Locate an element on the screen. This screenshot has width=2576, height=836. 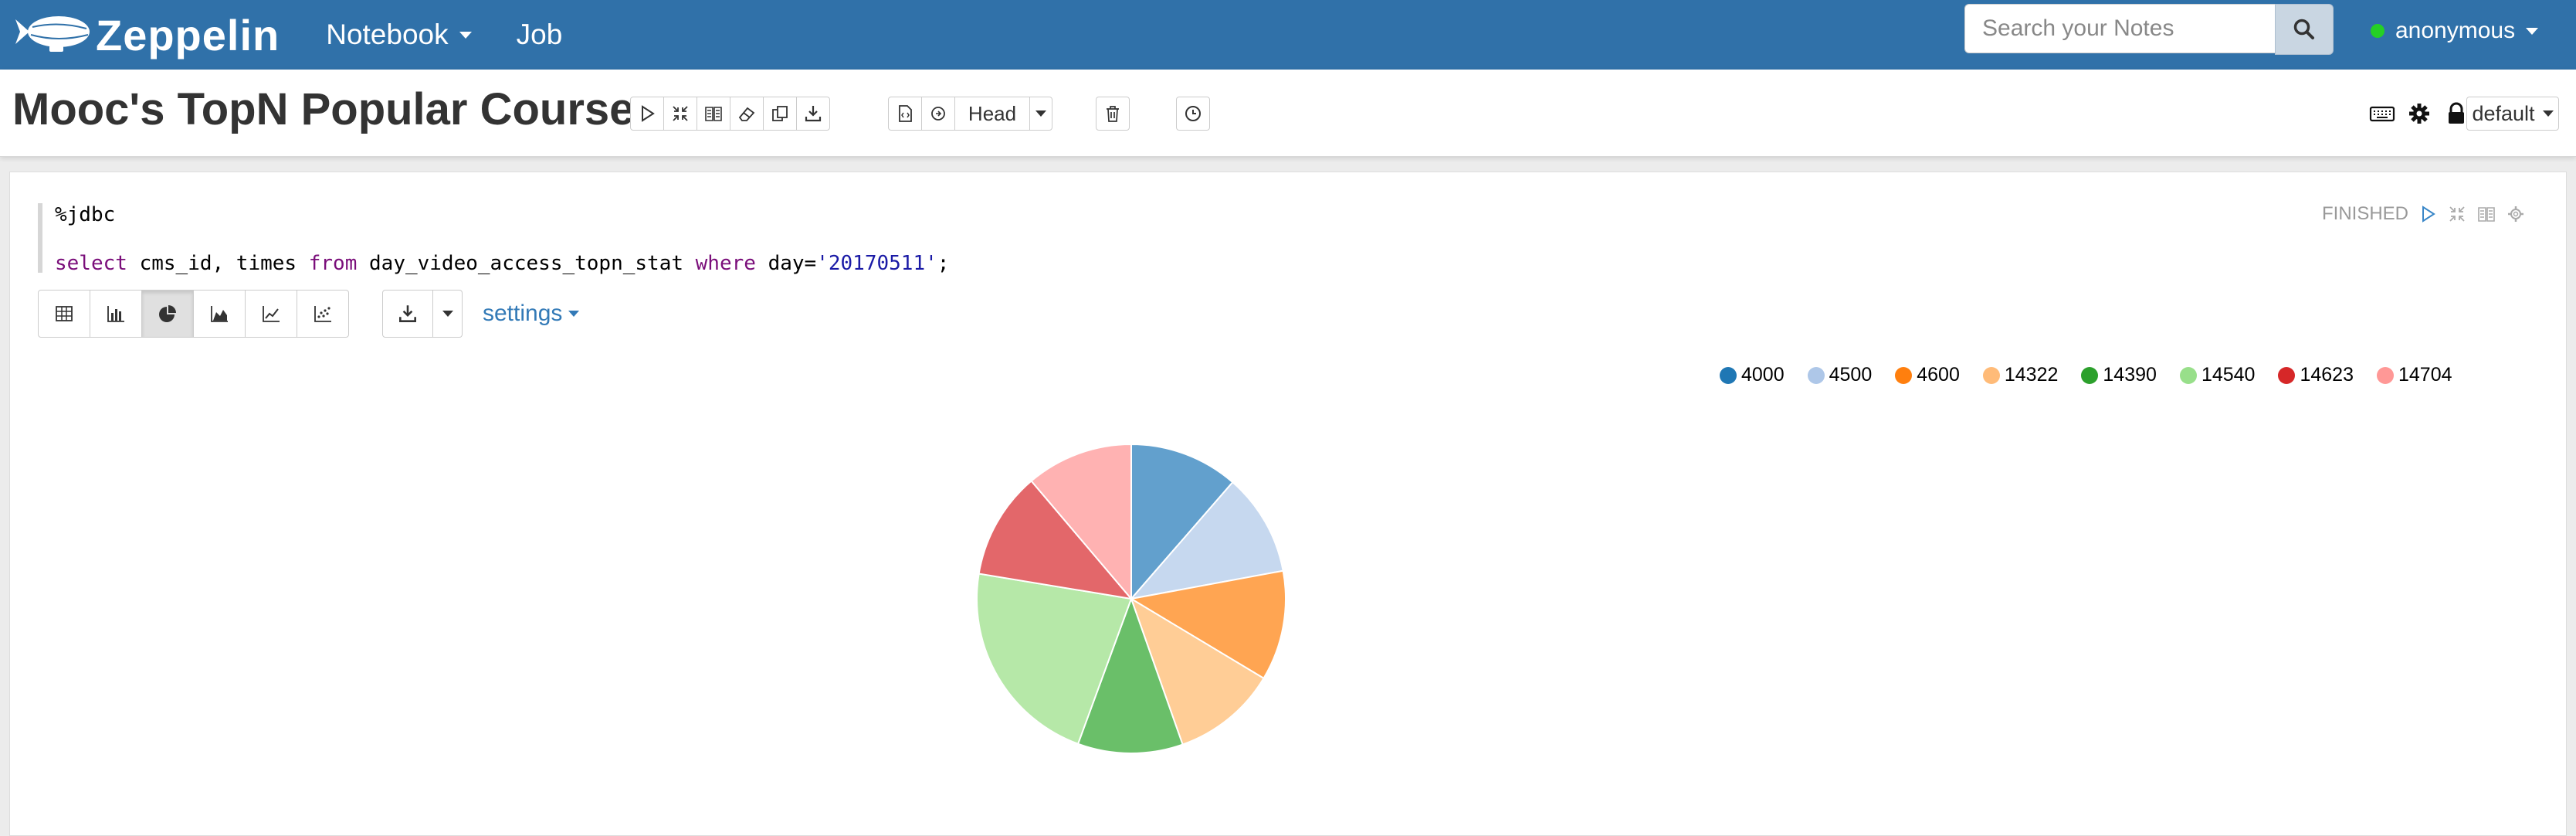
zeppelin-blimp-icon is located at coordinates (52, 34).